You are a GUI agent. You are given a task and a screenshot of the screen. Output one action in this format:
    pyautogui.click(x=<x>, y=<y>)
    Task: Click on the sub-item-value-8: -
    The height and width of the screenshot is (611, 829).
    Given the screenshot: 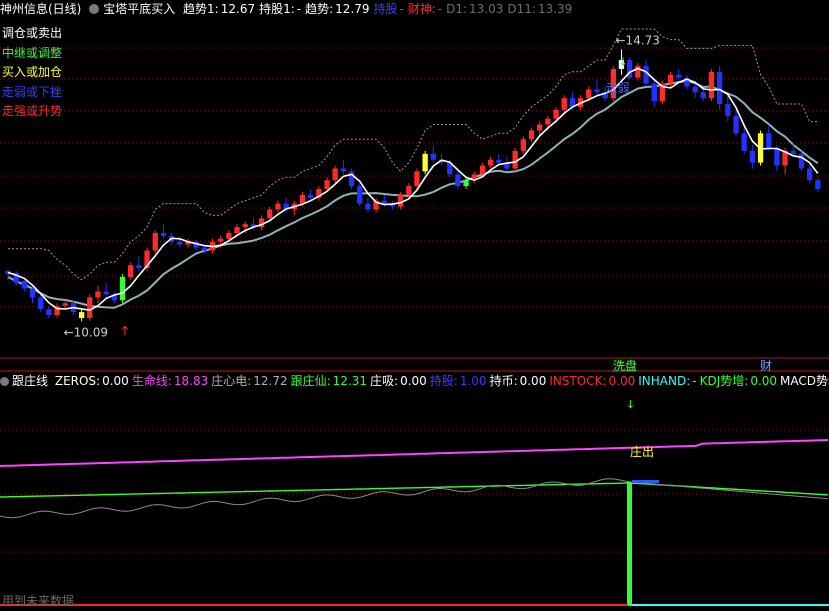 What is the action you would take?
    pyautogui.click(x=694, y=381)
    